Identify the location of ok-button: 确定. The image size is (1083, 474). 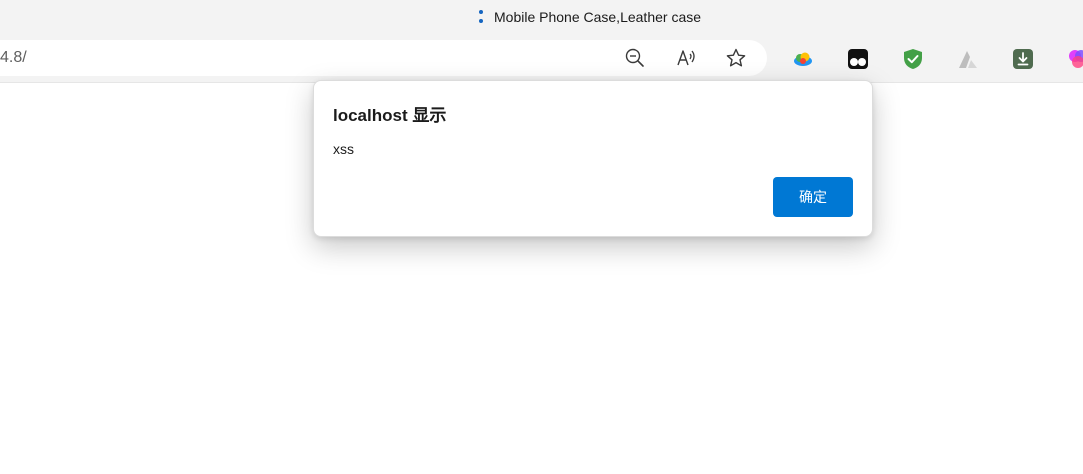
(813, 197).